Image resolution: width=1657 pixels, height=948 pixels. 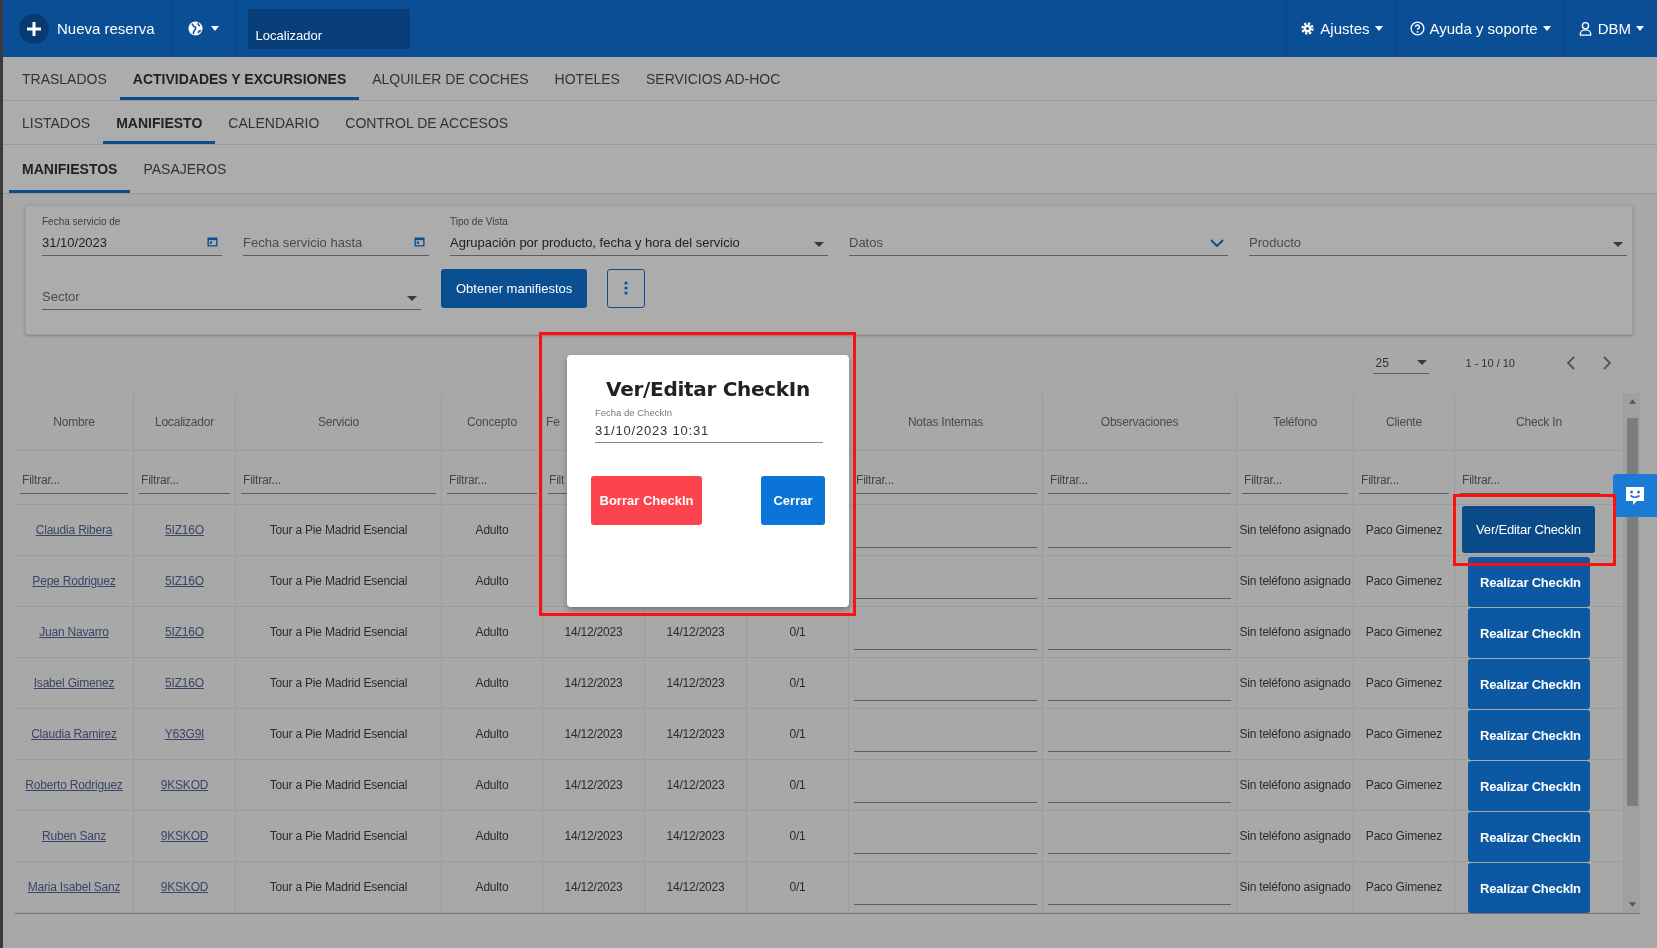 What do you see at coordinates (713, 78) in the screenshot?
I see `tab: SERVICIOS AD-HOC` at bounding box center [713, 78].